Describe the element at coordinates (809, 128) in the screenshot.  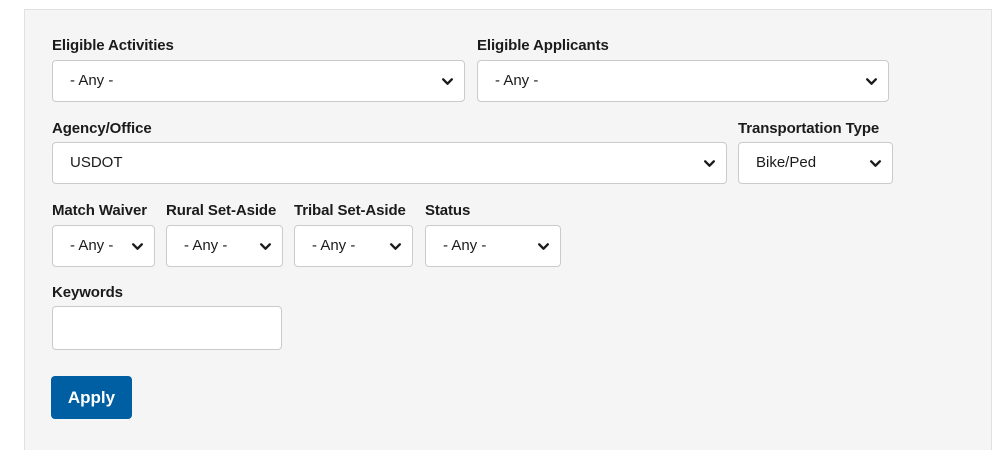
I see `transportation-type-label: Transportation Type` at that location.